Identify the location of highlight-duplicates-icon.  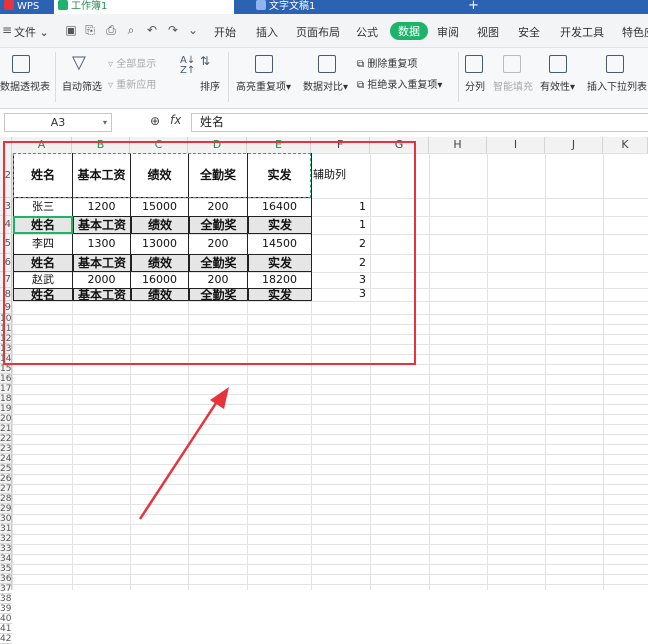
(264, 64).